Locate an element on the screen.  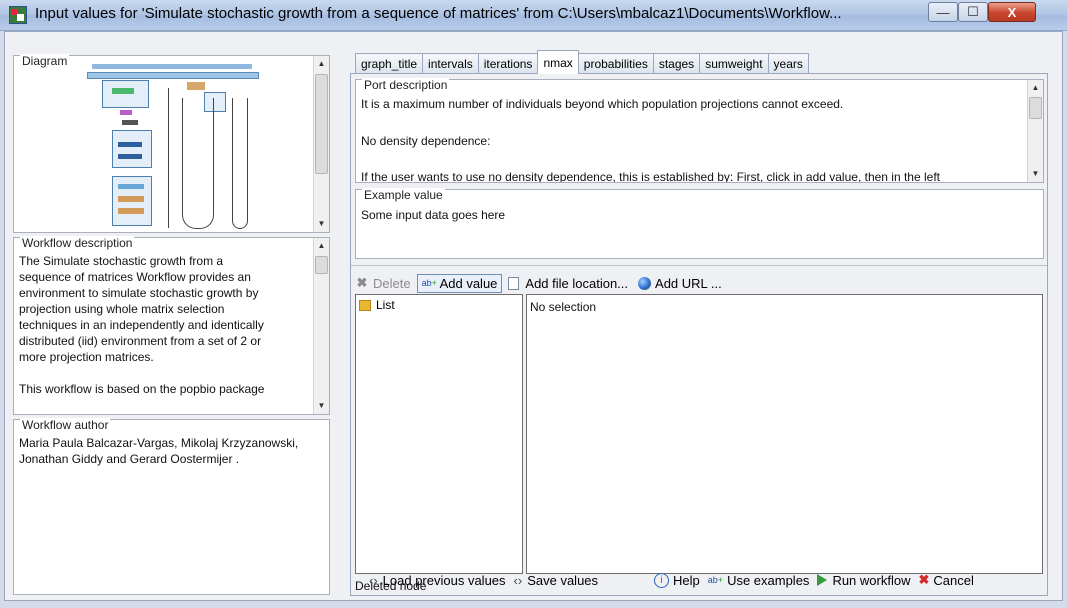
tree-root-item: List is located at coordinates (377, 305).